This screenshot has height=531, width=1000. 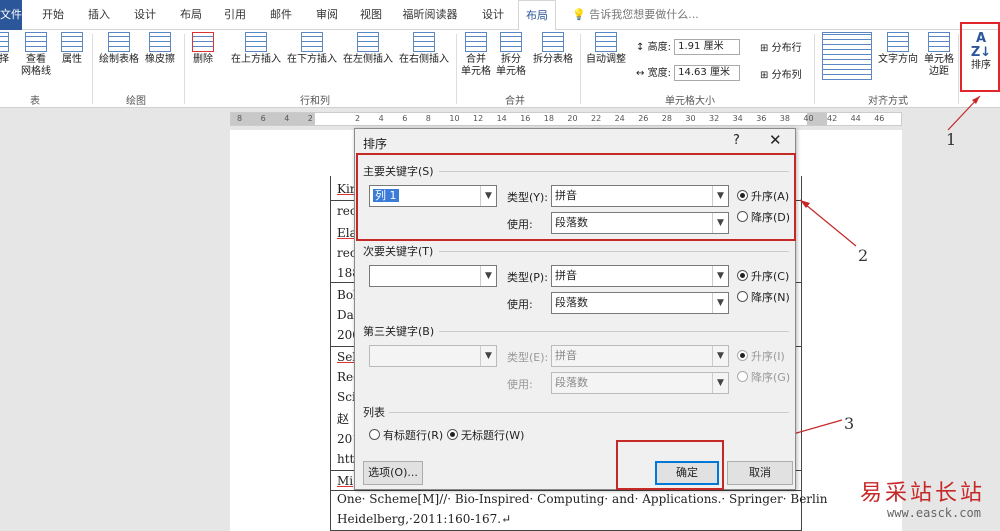 What do you see at coordinates (763, 276) in the screenshot?
I see `secondary-ascending-radio: 升序(C)` at bounding box center [763, 276].